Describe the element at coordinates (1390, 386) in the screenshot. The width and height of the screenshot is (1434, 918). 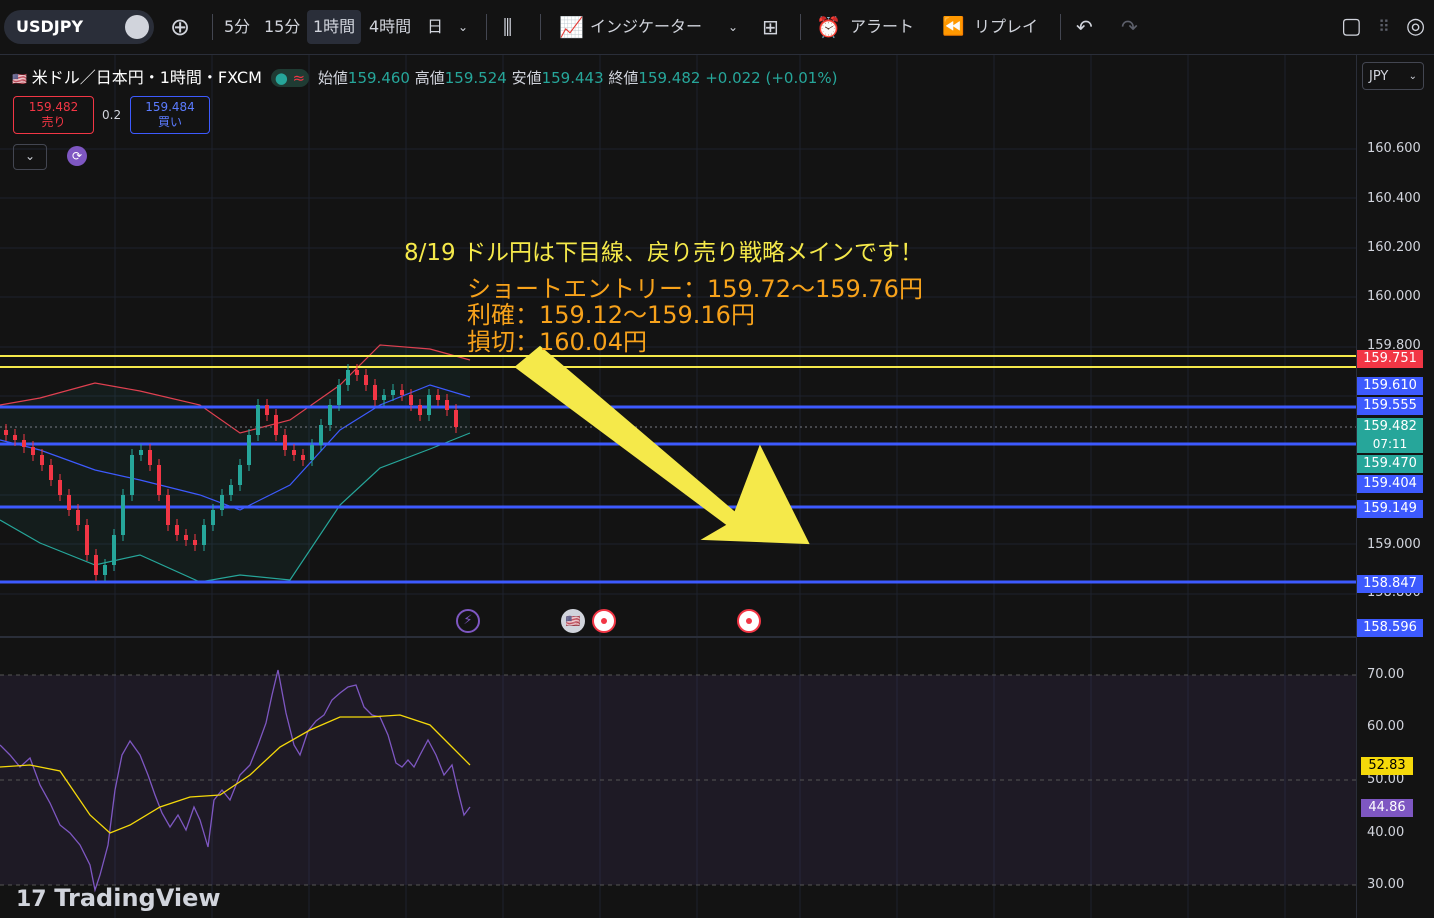
I see `price-tag: 159.610` at that location.